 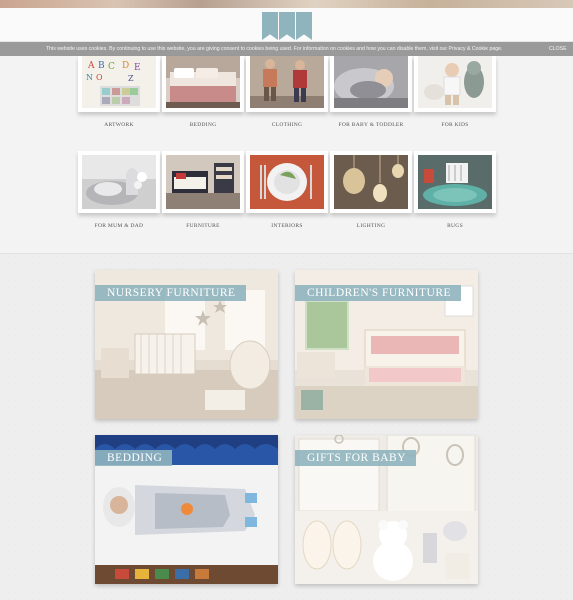 What do you see at coordinates (111, 67) in the screenshot?
I see `svg-text: C` at bounding box center [111, 67].